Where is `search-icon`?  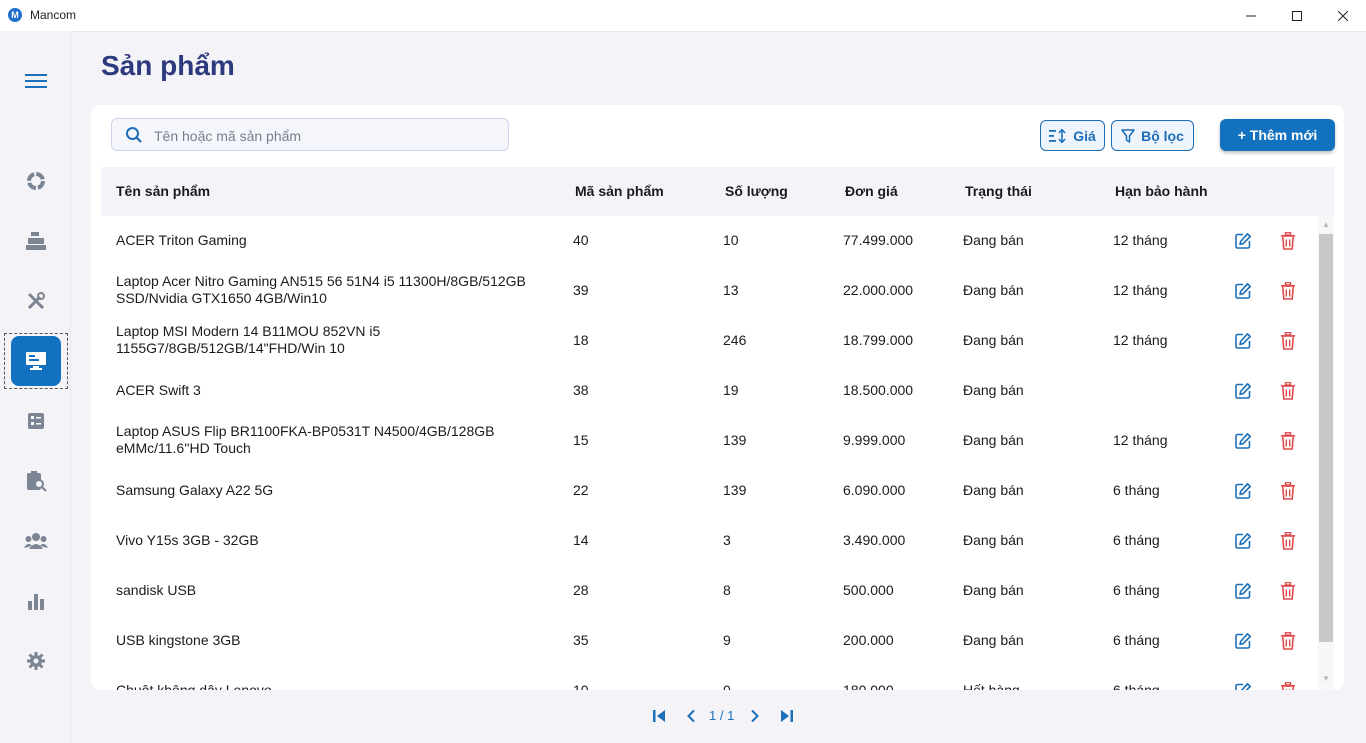 search-icon is located at coordinates (134, 135).